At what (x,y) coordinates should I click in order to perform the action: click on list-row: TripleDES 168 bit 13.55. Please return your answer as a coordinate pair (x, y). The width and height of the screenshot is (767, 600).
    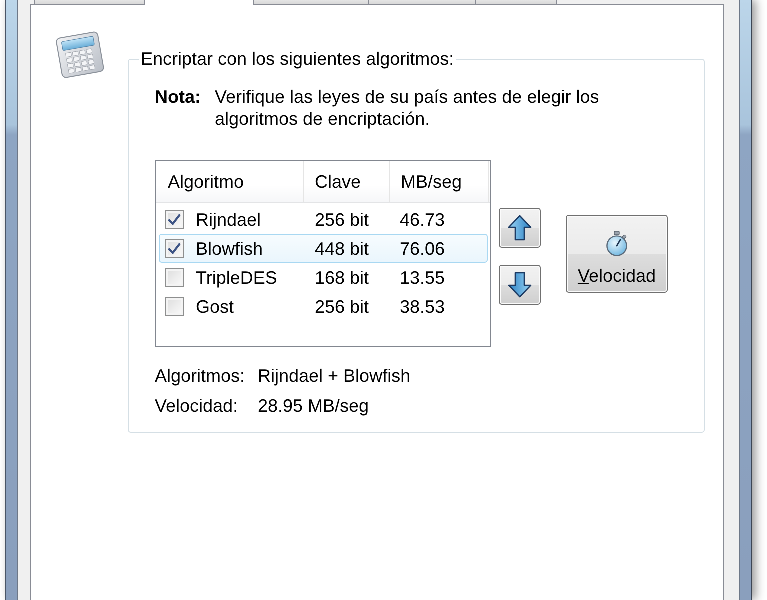
    Looking at the image, I should click on (323, 277).